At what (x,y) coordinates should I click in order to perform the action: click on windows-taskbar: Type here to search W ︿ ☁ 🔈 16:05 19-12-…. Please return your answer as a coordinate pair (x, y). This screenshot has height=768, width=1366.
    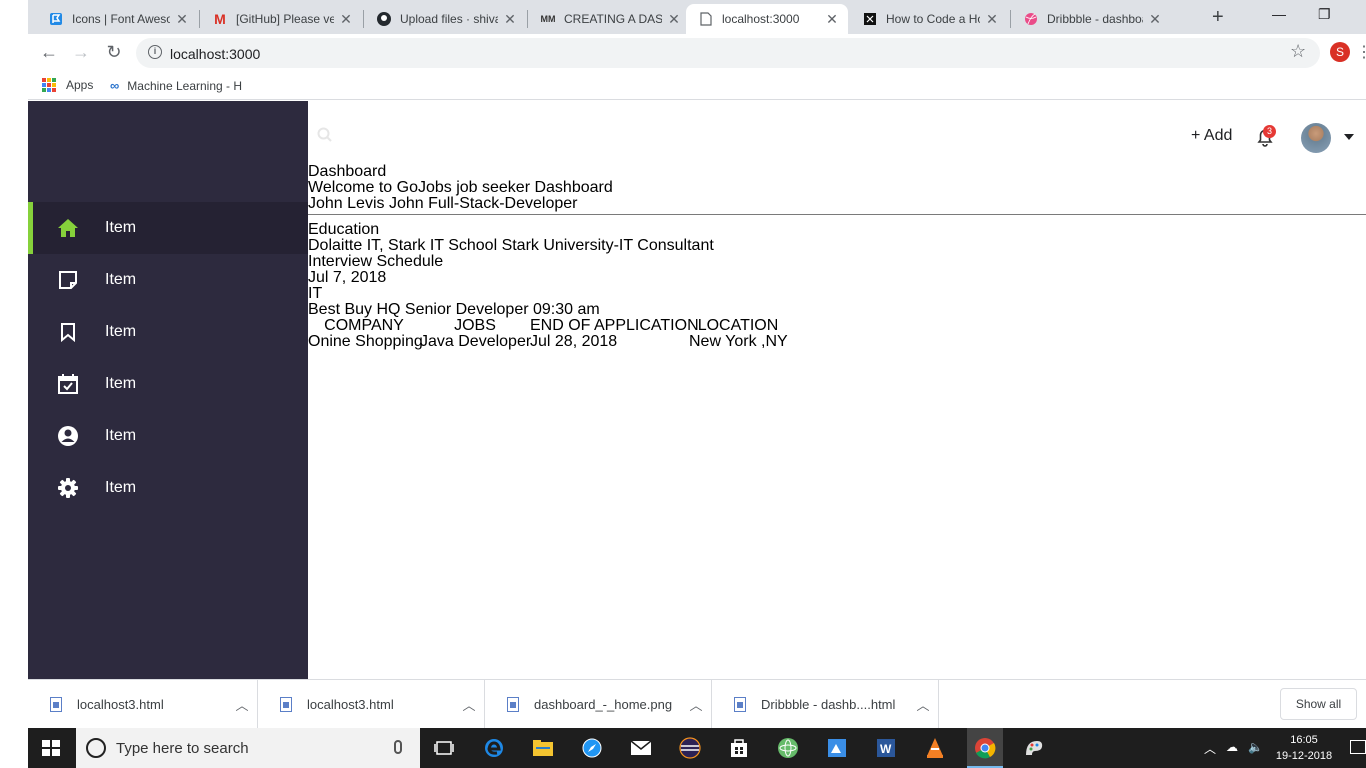
    Looking at the image, I should click on (697, 748).